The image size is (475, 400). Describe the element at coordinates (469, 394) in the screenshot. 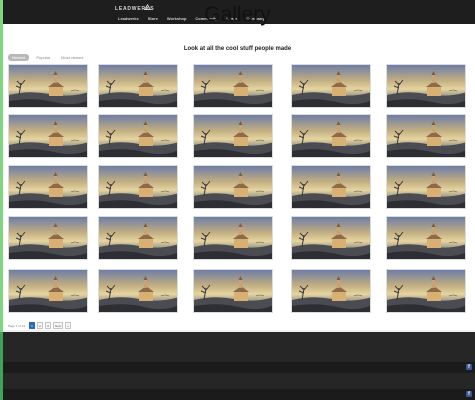

I see `facebook-icon-bottom: f` at that location.